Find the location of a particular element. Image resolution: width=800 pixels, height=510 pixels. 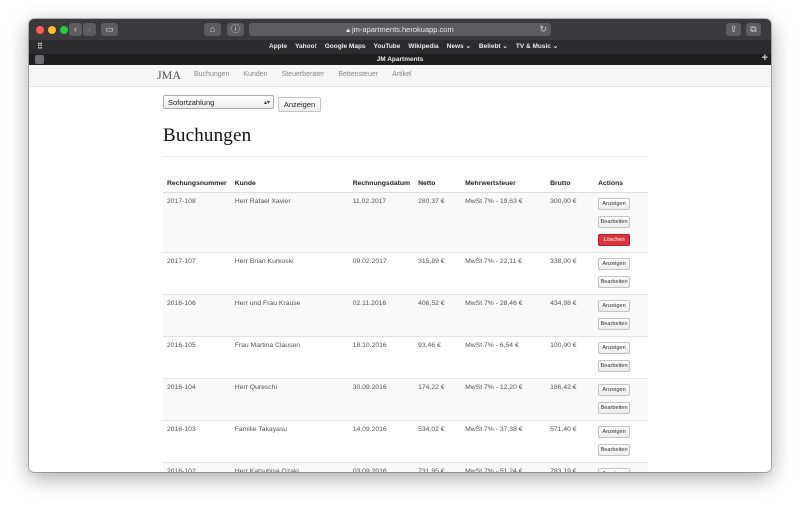

address-text: jm-apartments.herokuapp.com is located at coordinates (403, 29).